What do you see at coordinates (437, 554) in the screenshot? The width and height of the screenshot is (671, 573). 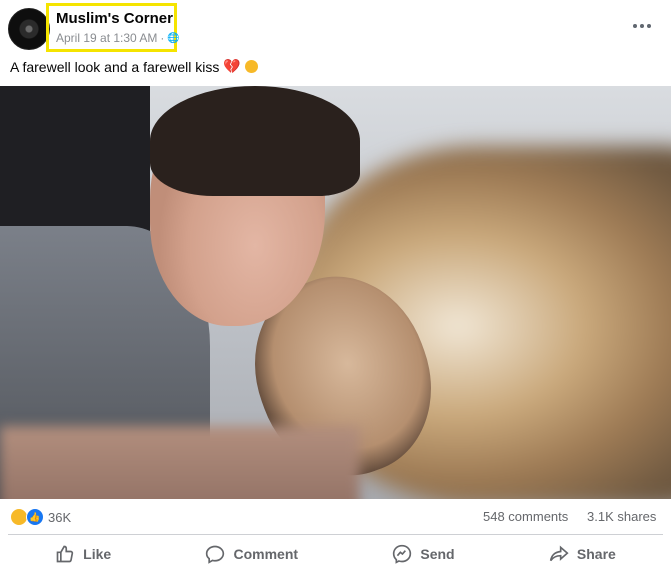 I see `send-label: Send` at bounding box center [437, 554].